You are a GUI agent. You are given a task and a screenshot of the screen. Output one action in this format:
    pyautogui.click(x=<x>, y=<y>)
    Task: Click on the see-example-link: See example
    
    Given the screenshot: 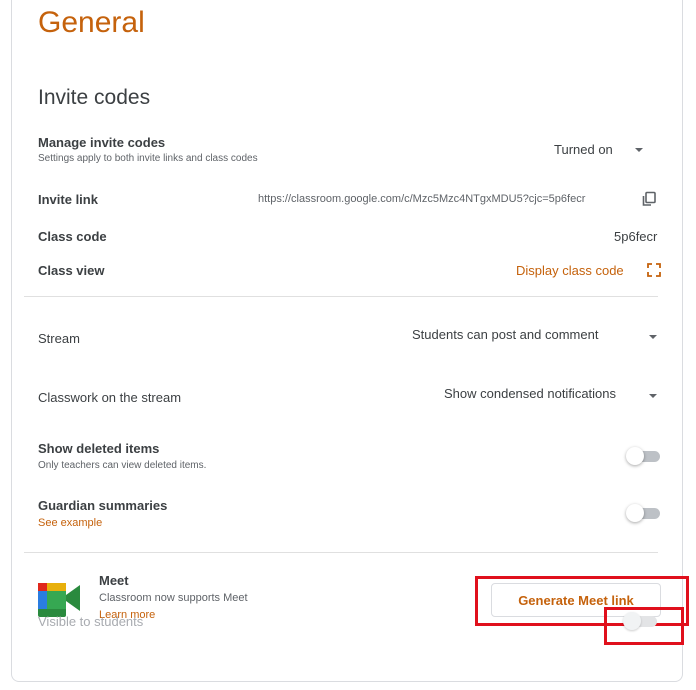 What is the action you would take?
    pyautogui.click(x=70, y=523)
    